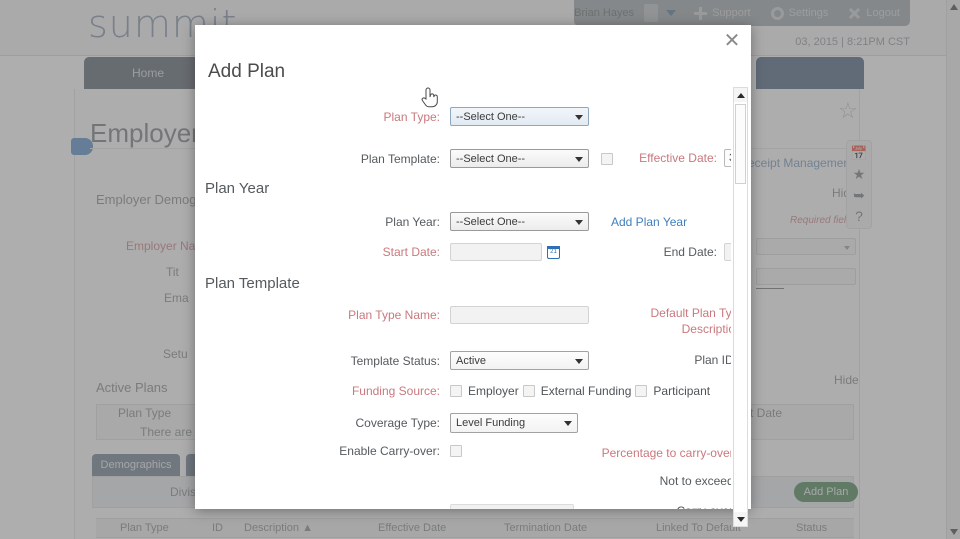 The image size is (960, 539). Describe the element at coordinates (690, 252) in the screenshot. I see `label-end-date: End Date:` at that location.